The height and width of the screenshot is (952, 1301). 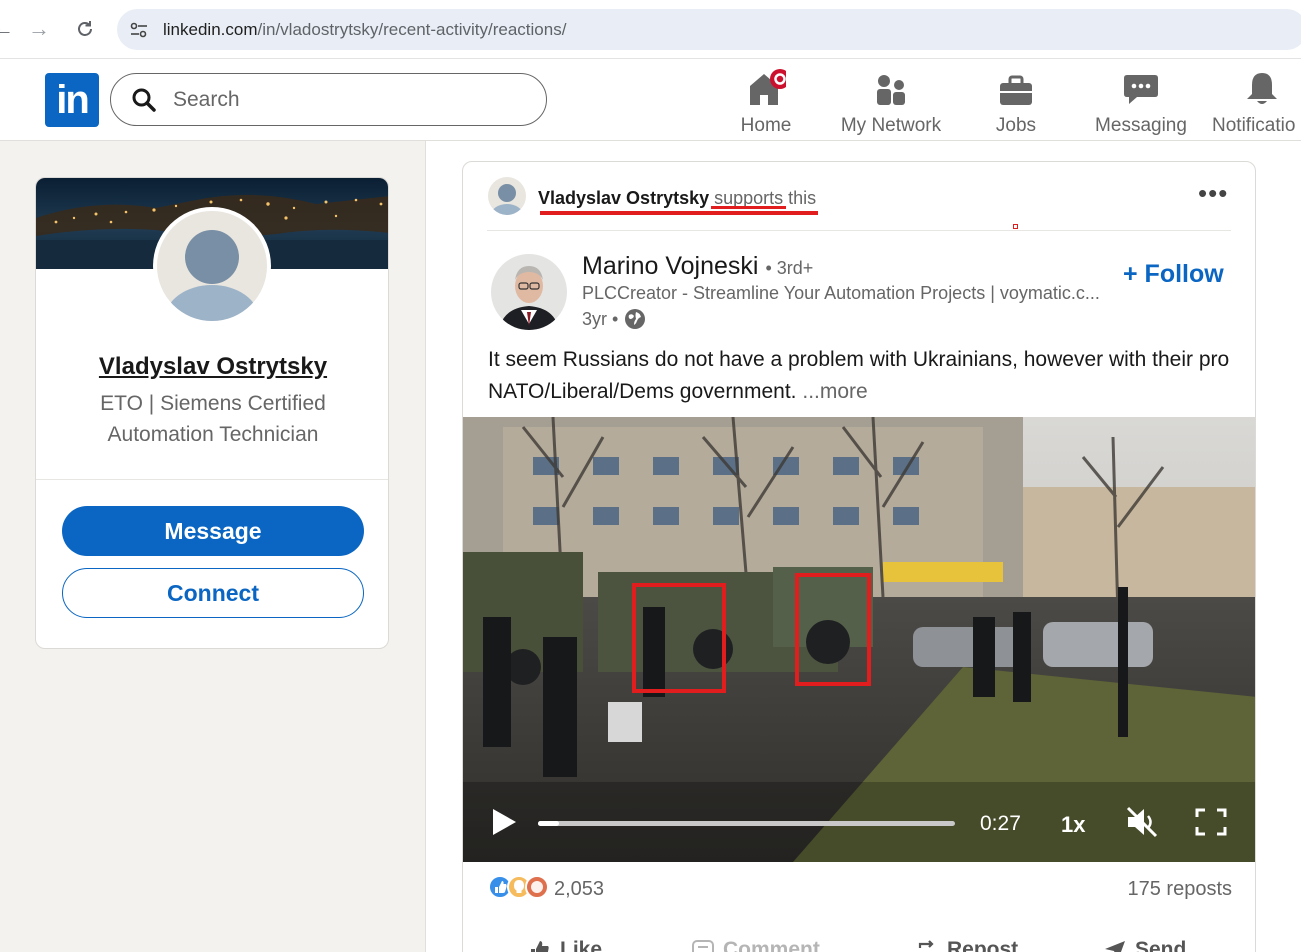 I want to click on playback-speed-button: 1x, so click(x=1073, y=825).